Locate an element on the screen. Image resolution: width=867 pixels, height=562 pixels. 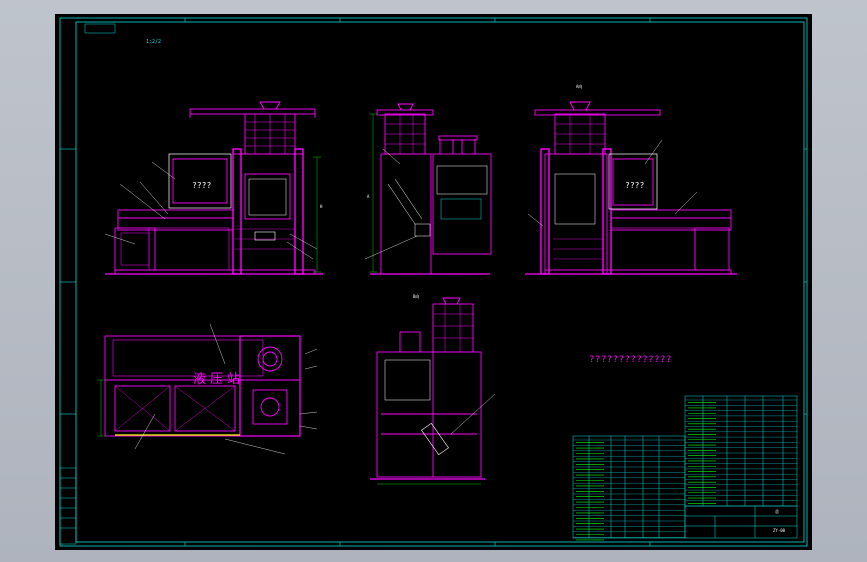
parts-list-table is located at coordinates (741, 451).